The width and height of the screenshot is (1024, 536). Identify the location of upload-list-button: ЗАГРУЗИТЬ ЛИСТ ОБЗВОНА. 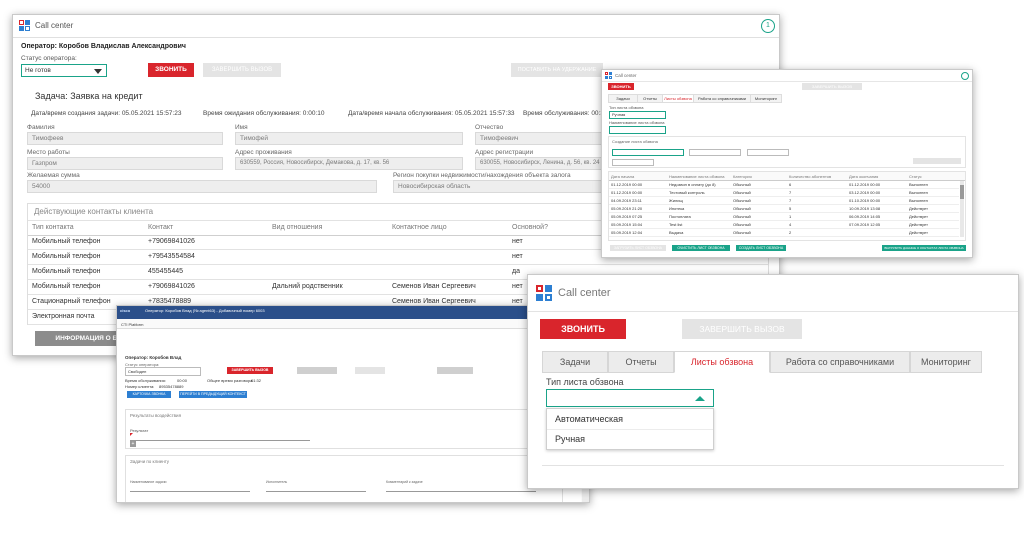
(638, 248).